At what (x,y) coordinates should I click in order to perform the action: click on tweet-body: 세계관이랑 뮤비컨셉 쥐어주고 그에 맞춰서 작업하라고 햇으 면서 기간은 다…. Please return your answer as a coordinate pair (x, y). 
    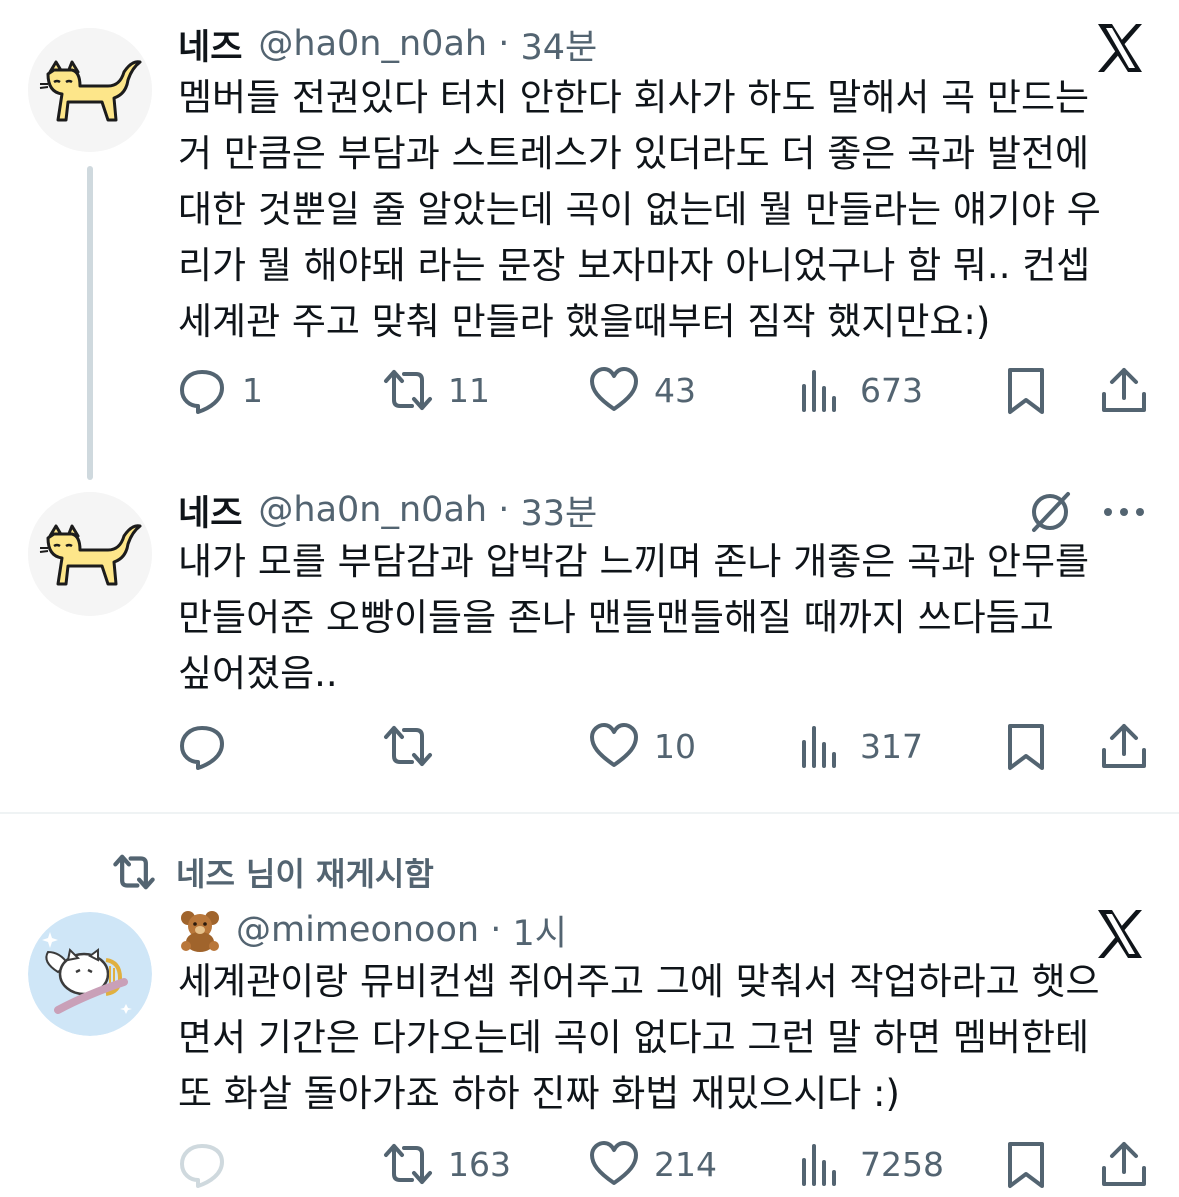
    Looking at the image, I should click on (639, 1038).